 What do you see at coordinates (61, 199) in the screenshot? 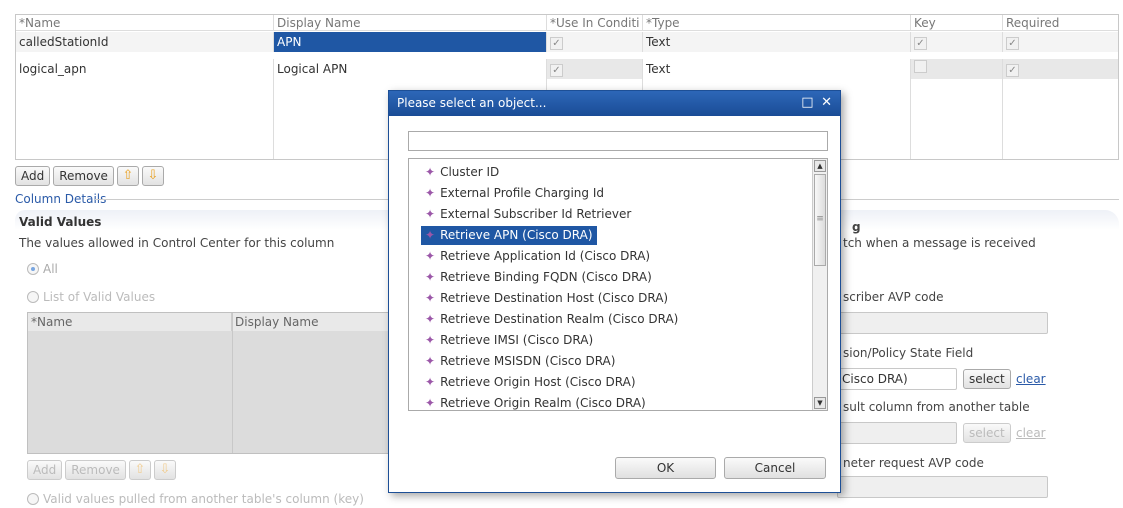
I see `column-details-label: Column Details` at bounding box center [61, 199].